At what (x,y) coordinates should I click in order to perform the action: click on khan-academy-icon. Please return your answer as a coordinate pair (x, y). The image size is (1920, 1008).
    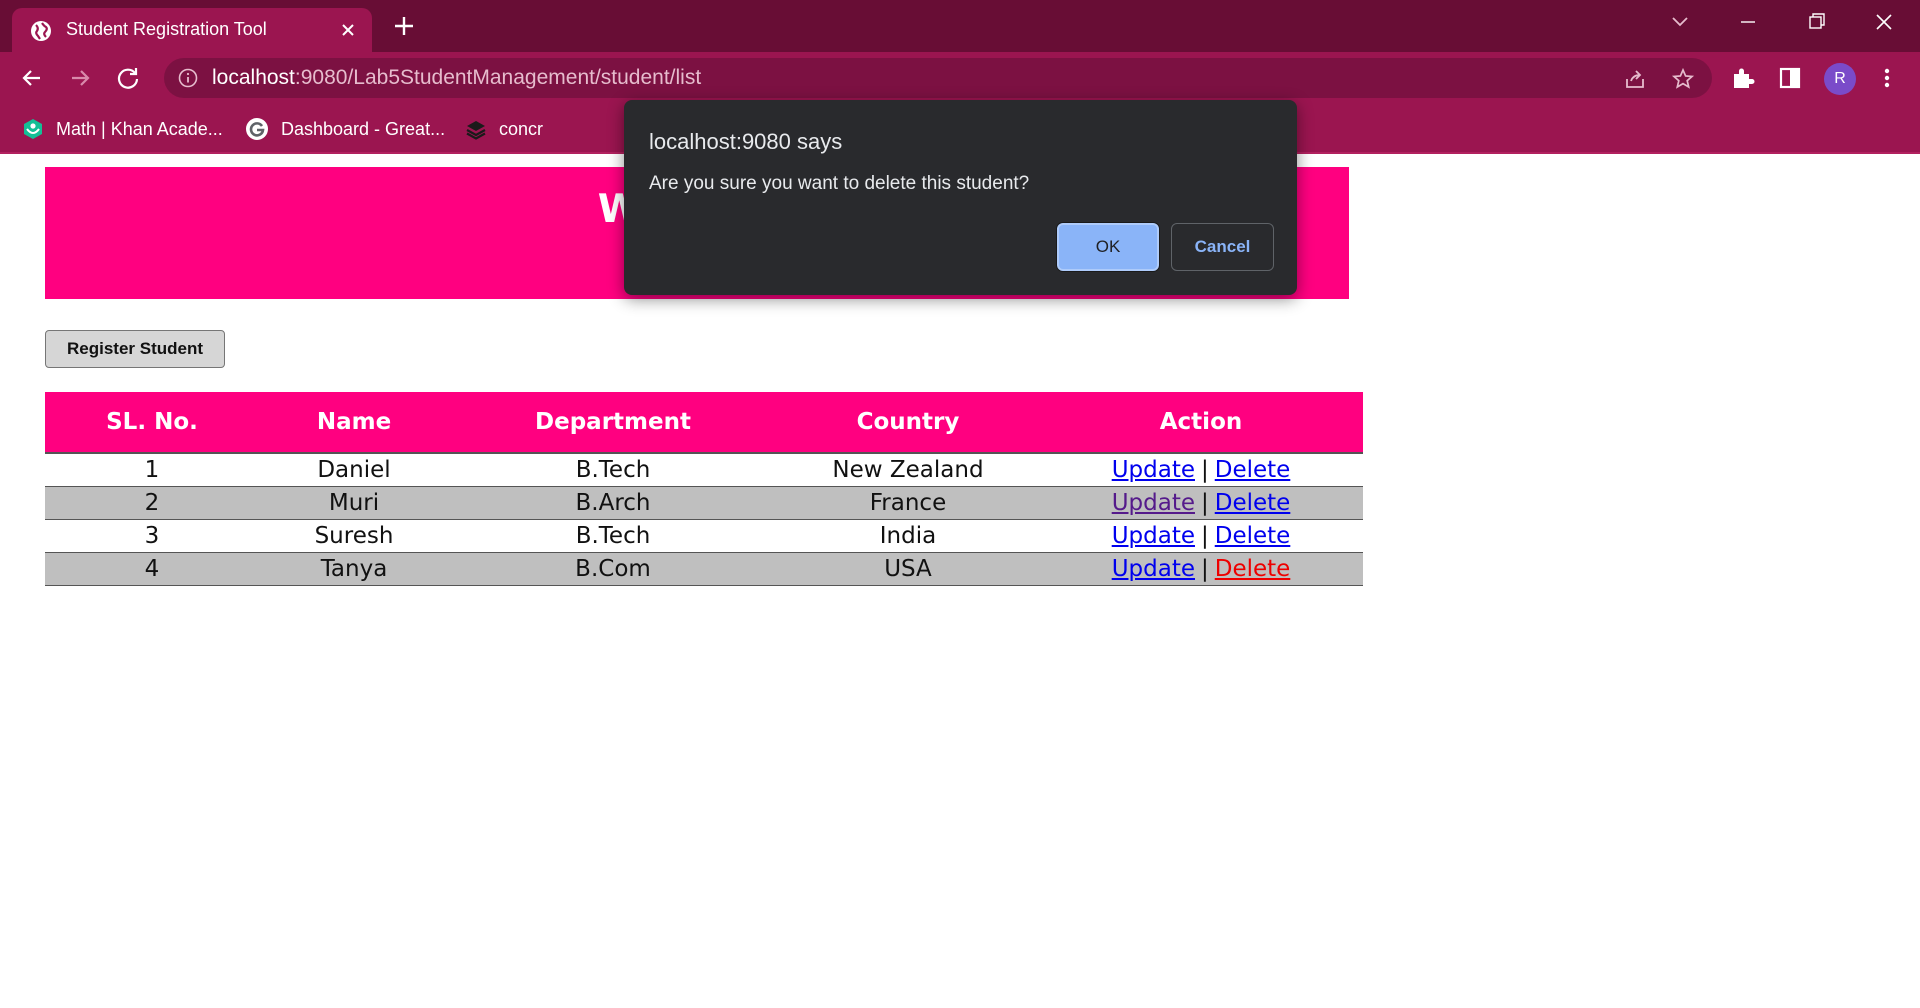
    Looking at the image, I should click on (33, 129).